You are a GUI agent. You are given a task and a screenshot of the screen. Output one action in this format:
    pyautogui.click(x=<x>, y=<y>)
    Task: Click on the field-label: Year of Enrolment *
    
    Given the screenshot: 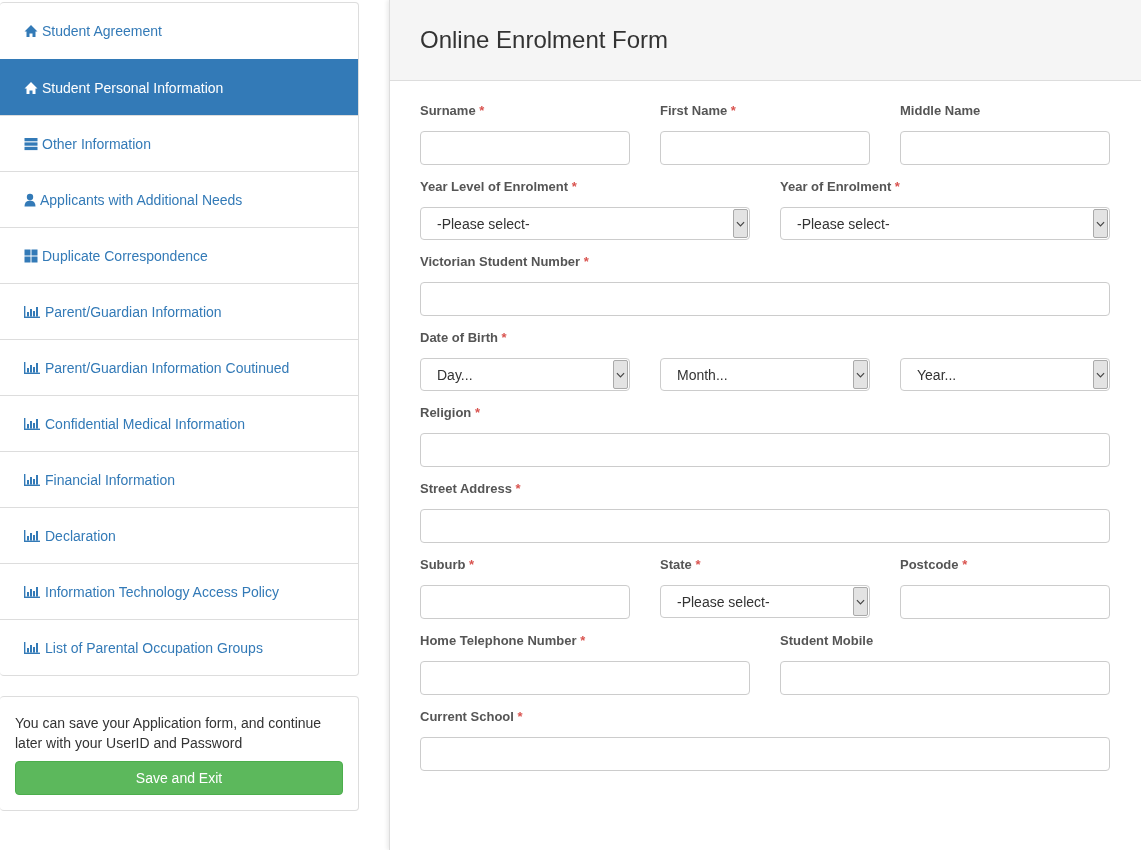 What is the action you would take?
    pyautogui.click(x=840, y=186)
    